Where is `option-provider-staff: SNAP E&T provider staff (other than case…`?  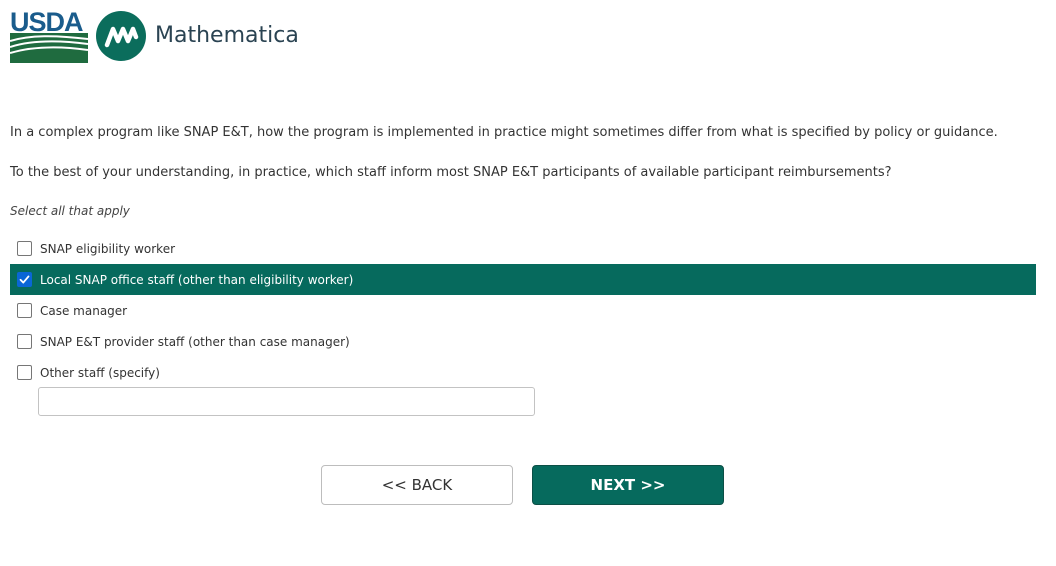 option-provider-staff: SNAP E&T provider staff (other than case… is located at coordinates (523, 341).